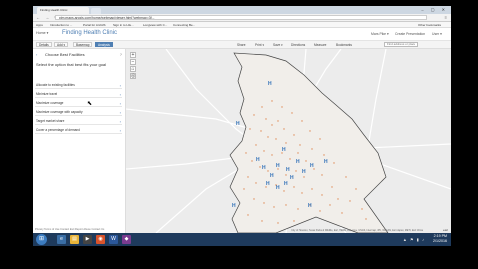 This screenshot has width=478, height=269. Describe the element at coordinates (78, 85) in the screenshot. I see `option-allocate-existing: Allocate to existing facilities ›` at that location.